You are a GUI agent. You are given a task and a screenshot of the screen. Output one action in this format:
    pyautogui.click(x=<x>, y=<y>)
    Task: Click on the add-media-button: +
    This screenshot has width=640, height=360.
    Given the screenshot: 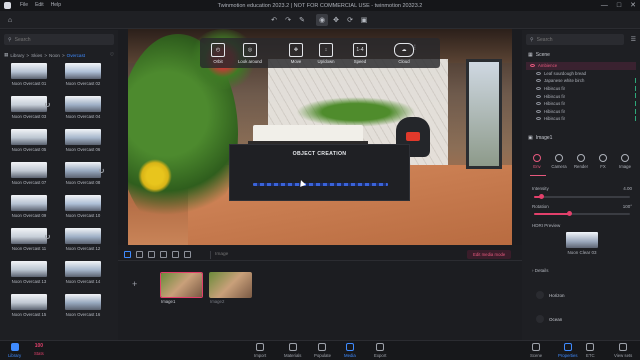 What is the action you would take?
    pyautogui.click(x=134, y=284)
    